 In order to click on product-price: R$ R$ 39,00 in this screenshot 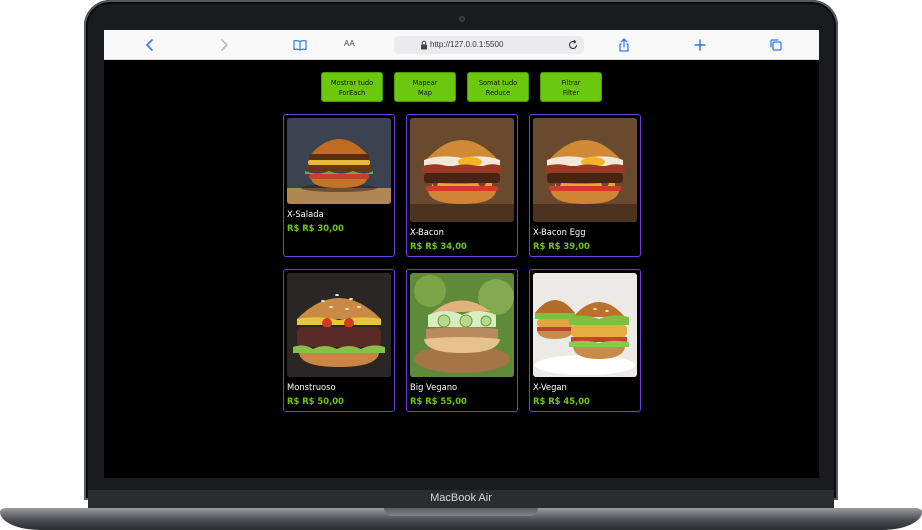, I will do `click(561, 246)`.